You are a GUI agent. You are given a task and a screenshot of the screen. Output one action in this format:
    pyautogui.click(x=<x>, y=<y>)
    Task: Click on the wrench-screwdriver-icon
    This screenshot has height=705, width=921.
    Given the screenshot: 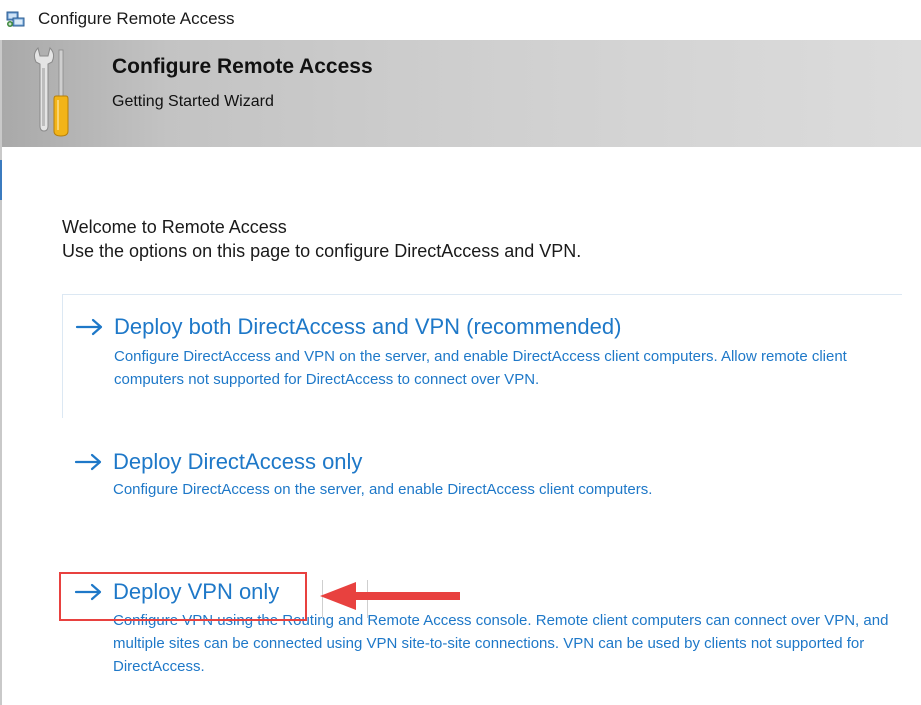 What is the action you would take?
    pyautogui.click(x=51, y=92)
    